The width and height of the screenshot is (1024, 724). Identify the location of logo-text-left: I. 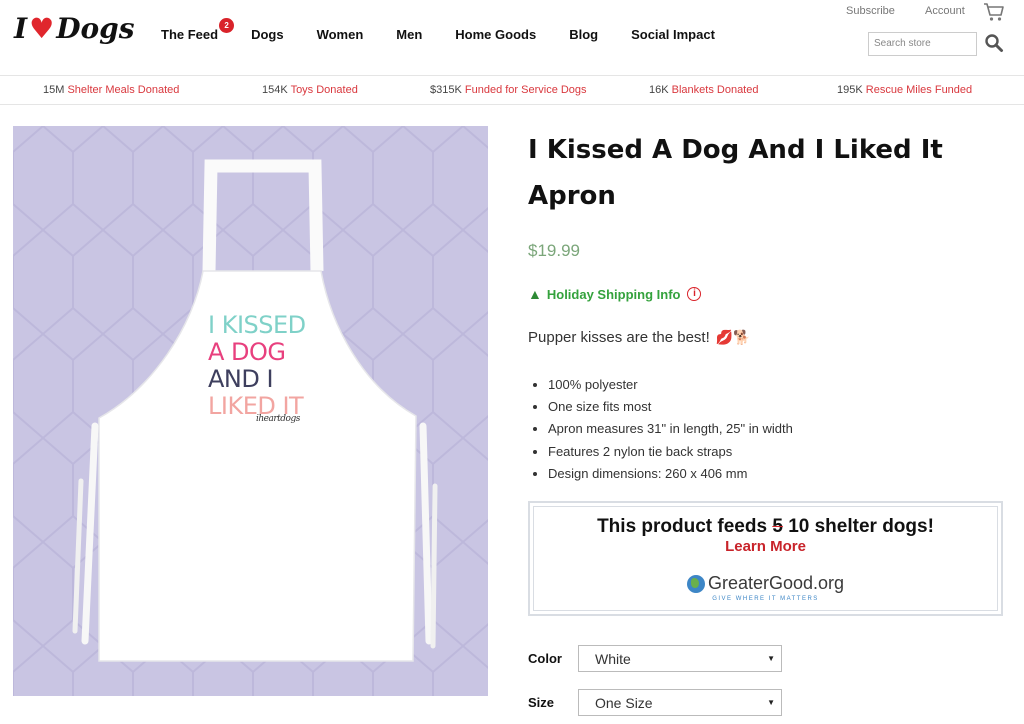
(21, 28).